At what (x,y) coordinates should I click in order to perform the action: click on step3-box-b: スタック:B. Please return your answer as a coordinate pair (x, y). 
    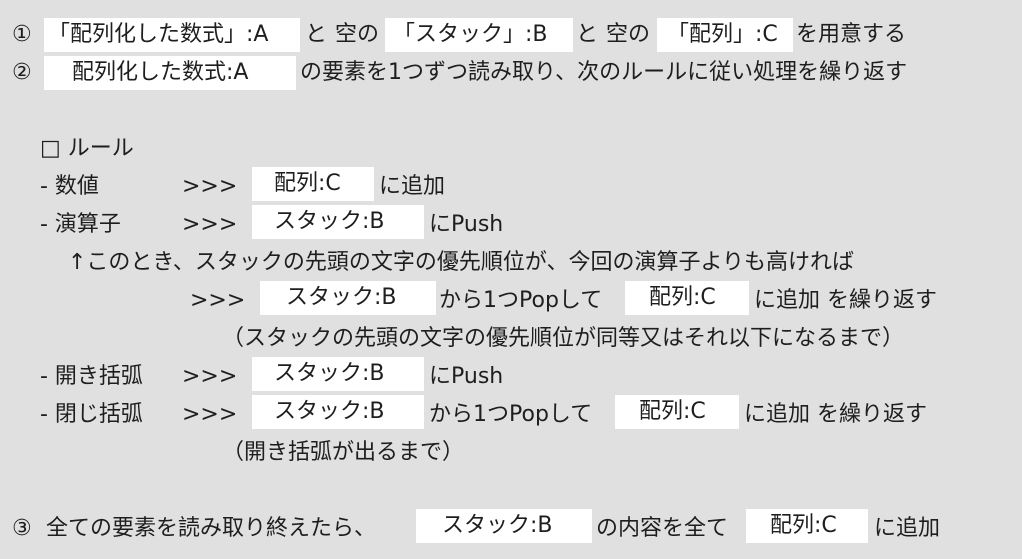
    Looking at the image, I should click on (504, 526).